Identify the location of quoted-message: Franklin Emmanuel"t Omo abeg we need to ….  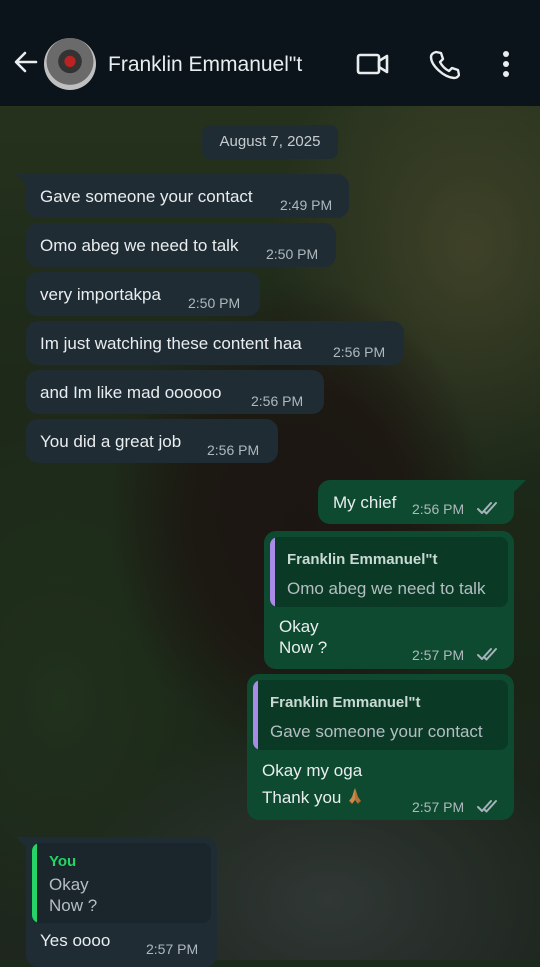
(389, 572).